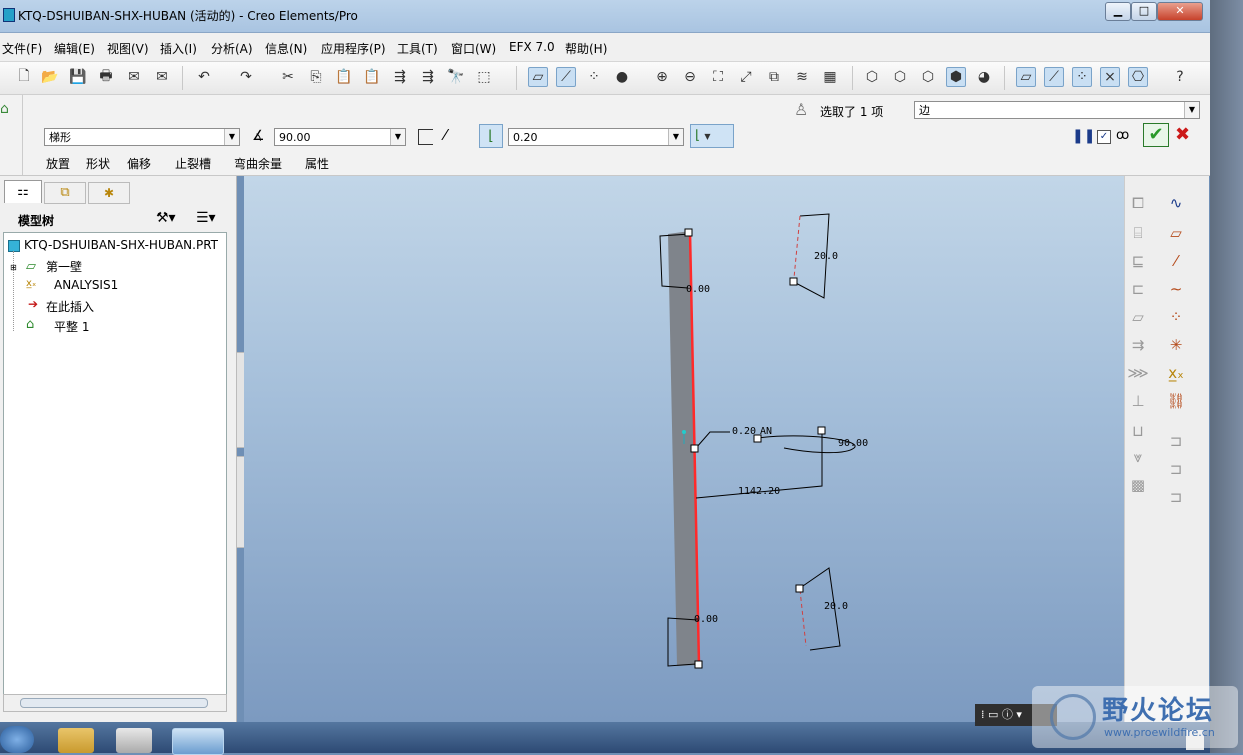 The width and height of the screenshot is (1243, 755). Describe the element at coordinates (1057, 110) in the screenshot. I see `selection-filter-select: 边 ▼` at that location.